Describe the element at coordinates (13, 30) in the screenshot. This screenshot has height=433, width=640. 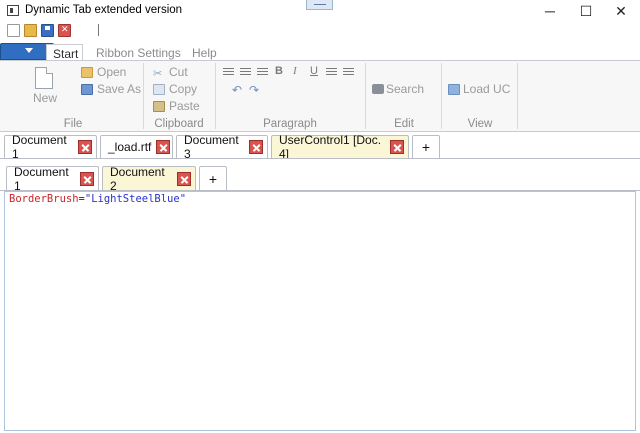
I see `new-document-icon` at that location.